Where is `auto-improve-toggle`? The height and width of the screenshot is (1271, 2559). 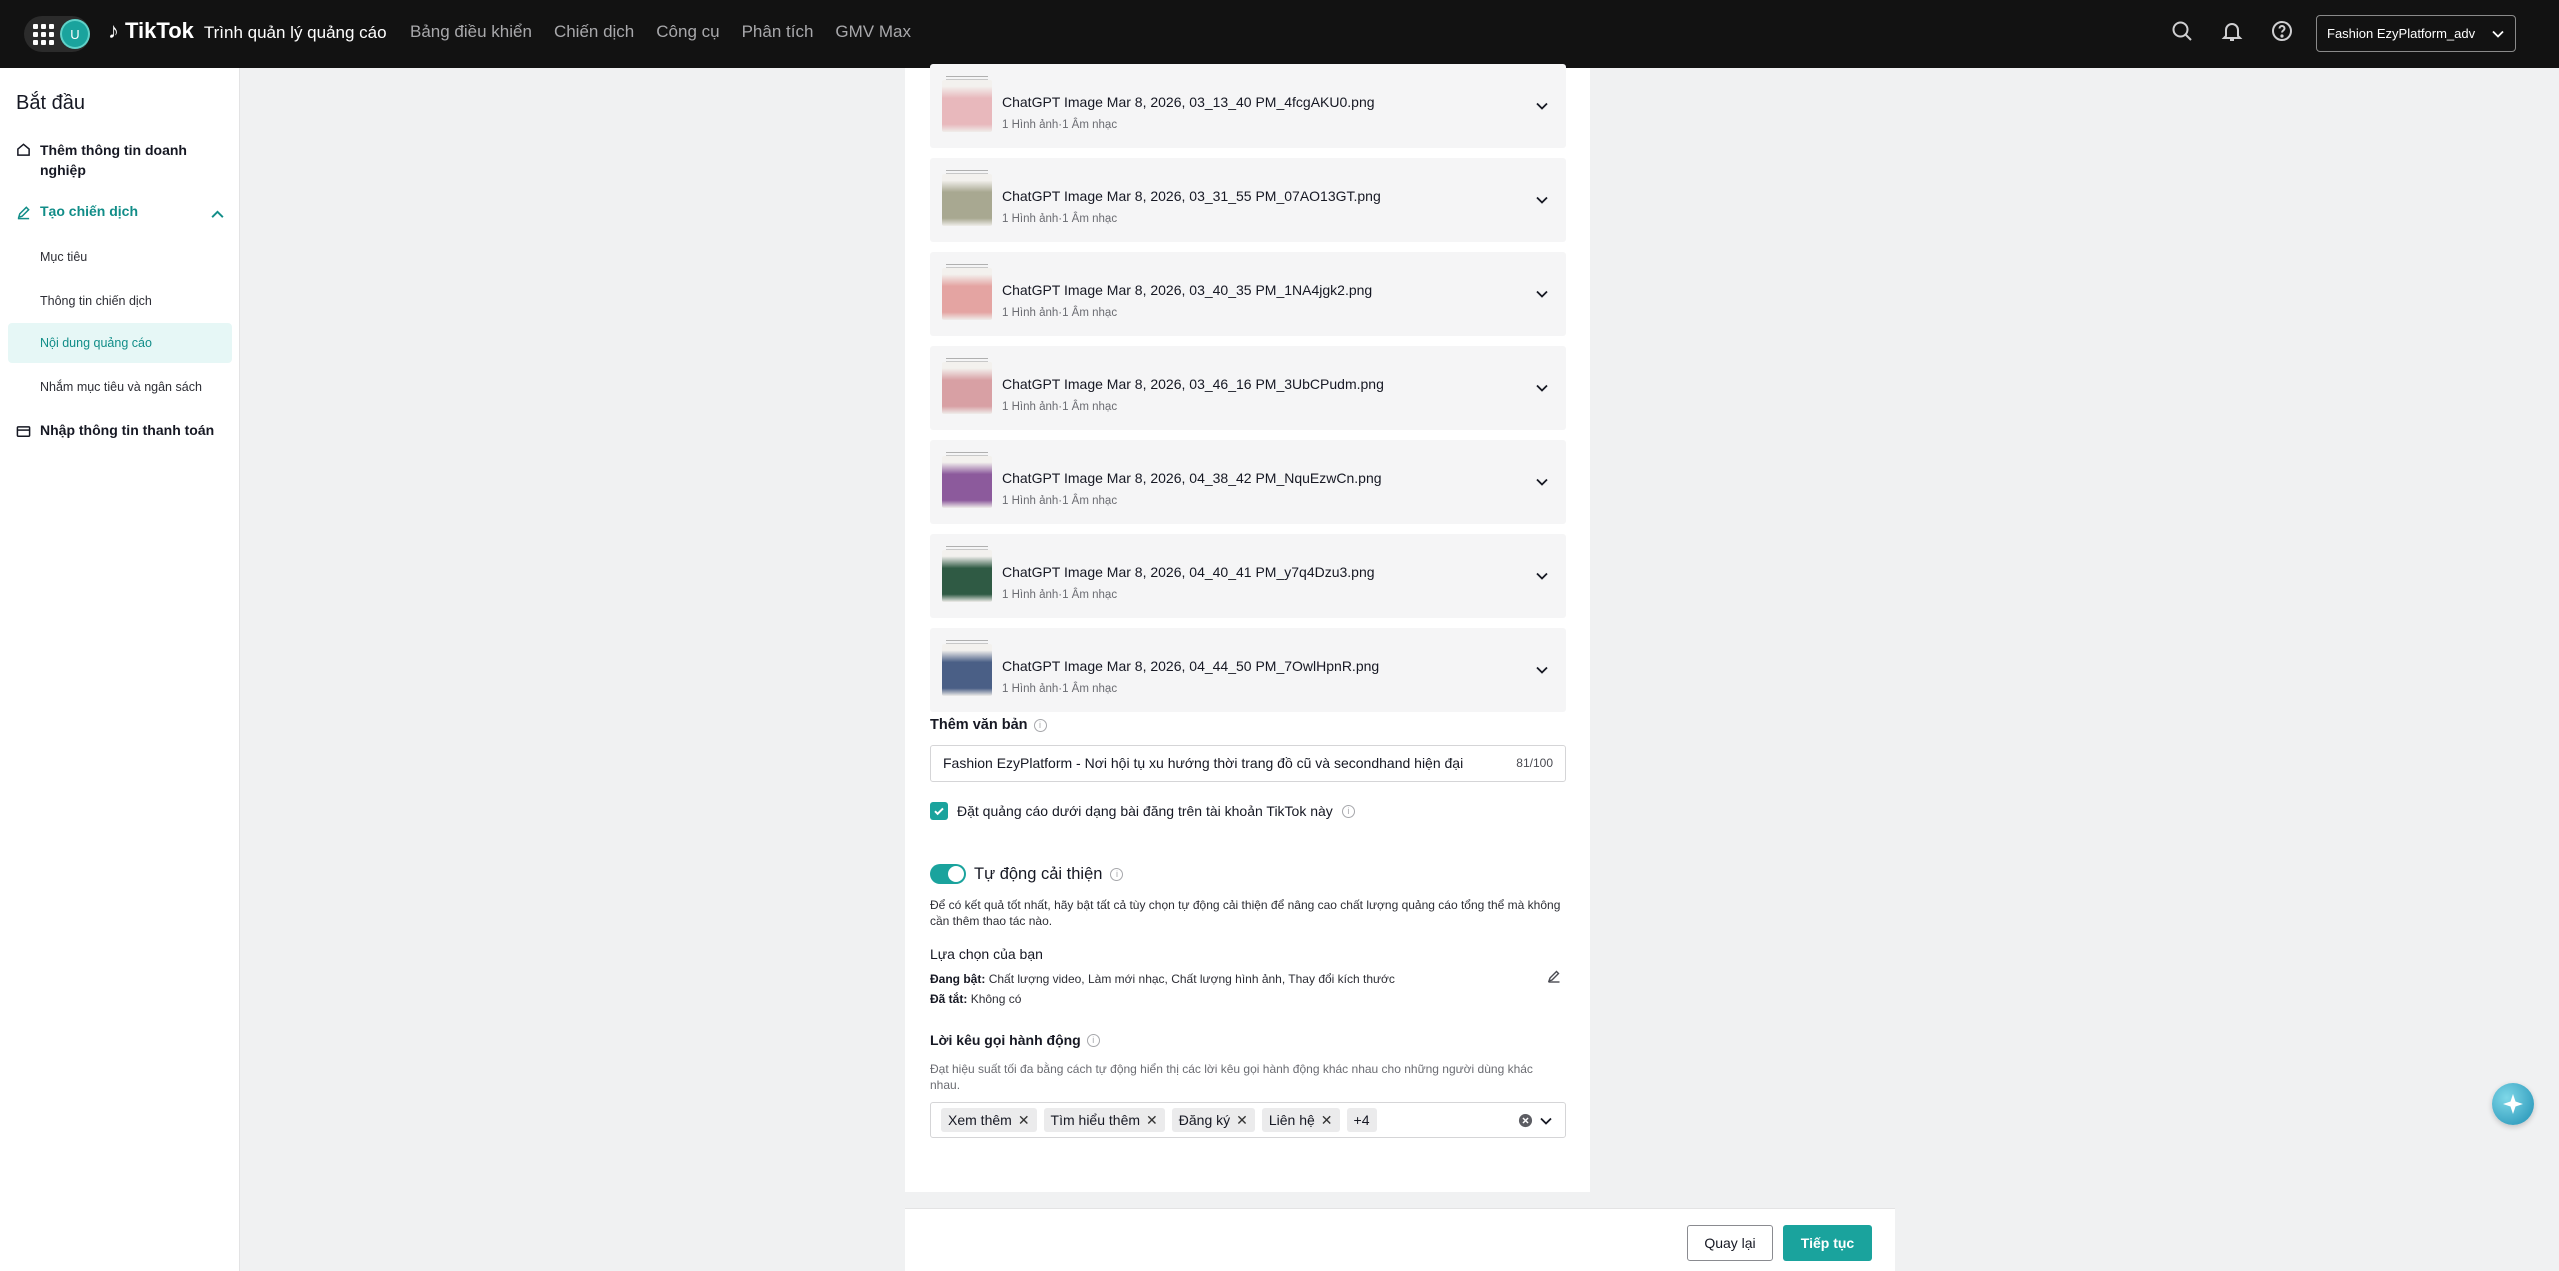
auto-improve-toggle is located at coordinates (948, 874).